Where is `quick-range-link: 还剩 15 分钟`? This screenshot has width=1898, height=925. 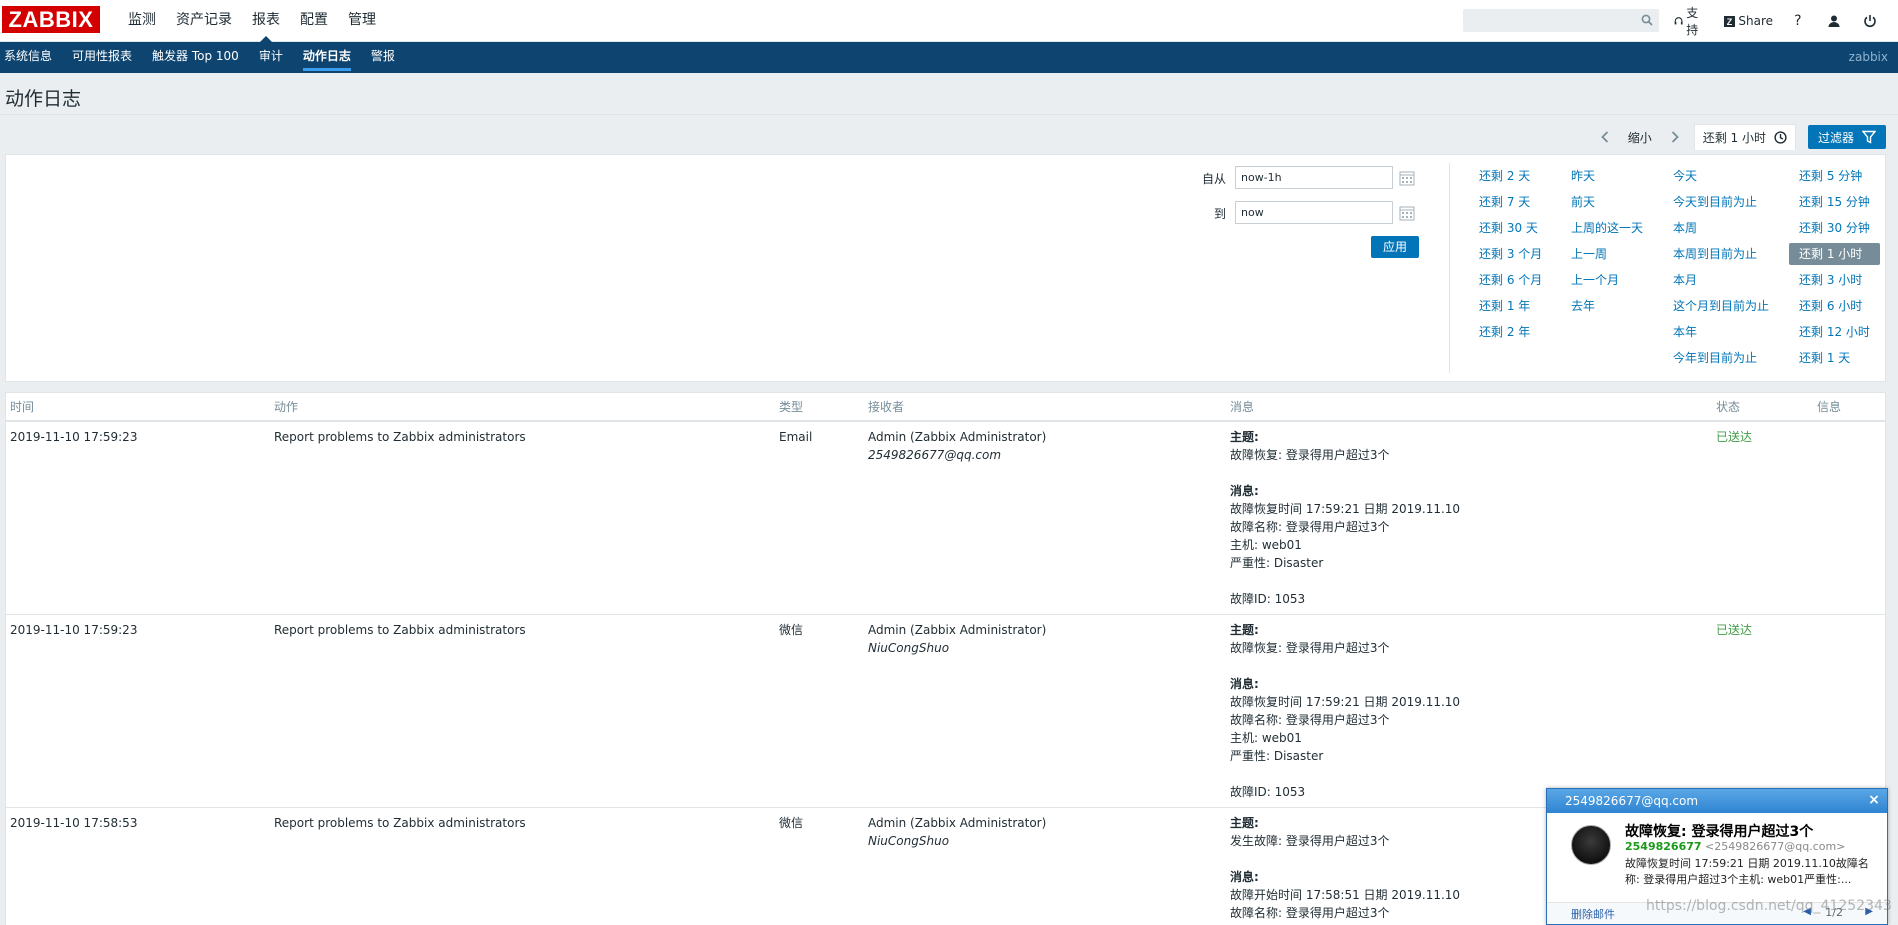 quick-range-link: 还剩 15 分钟 is located at coordinates (1834, 202).